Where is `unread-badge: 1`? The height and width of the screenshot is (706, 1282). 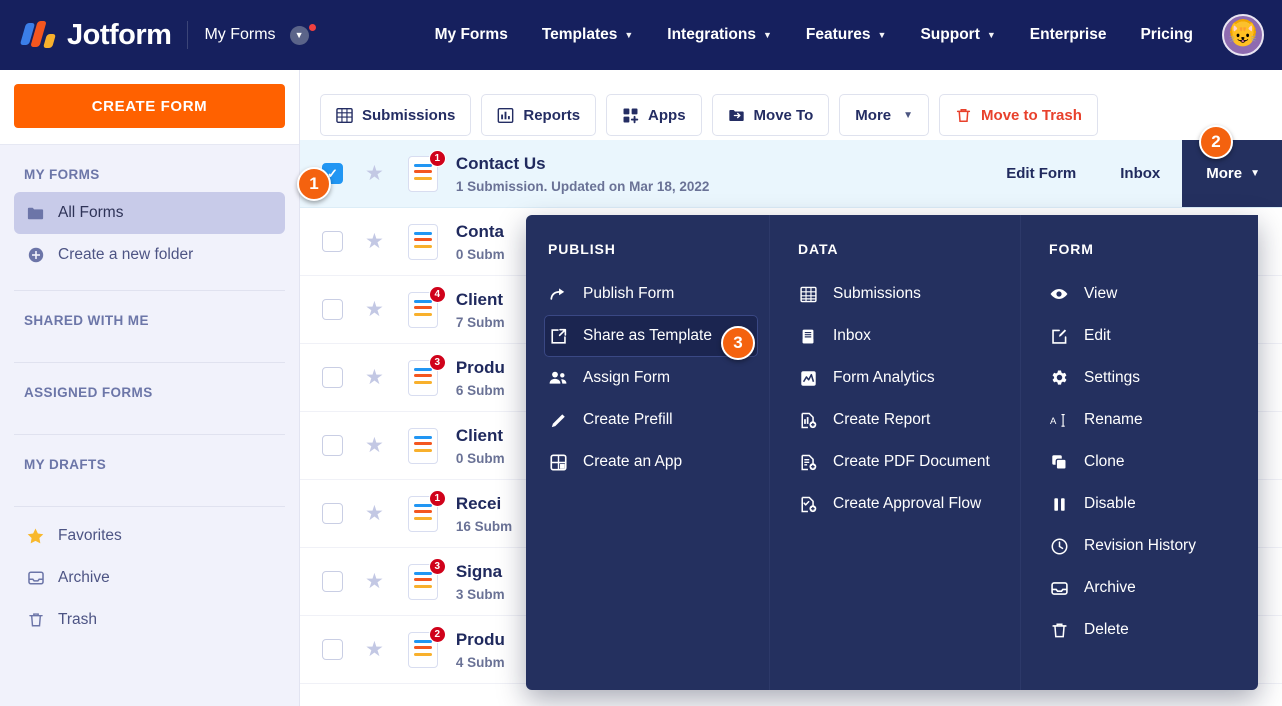 unread-badge: 1 is located at coordinates (437, 158).